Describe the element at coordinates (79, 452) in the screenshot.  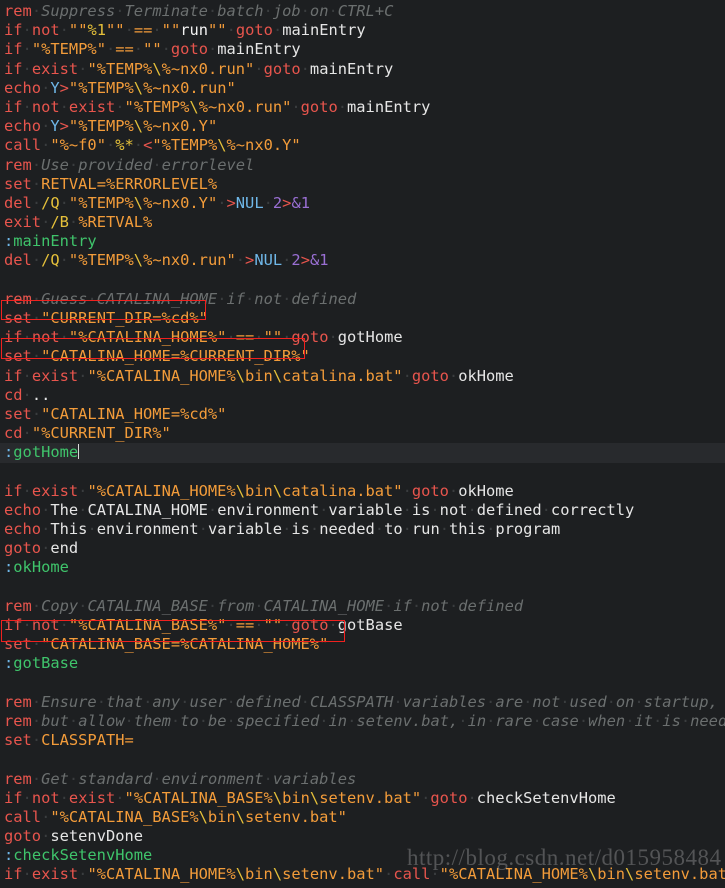
I see `text-cursor` at that location.